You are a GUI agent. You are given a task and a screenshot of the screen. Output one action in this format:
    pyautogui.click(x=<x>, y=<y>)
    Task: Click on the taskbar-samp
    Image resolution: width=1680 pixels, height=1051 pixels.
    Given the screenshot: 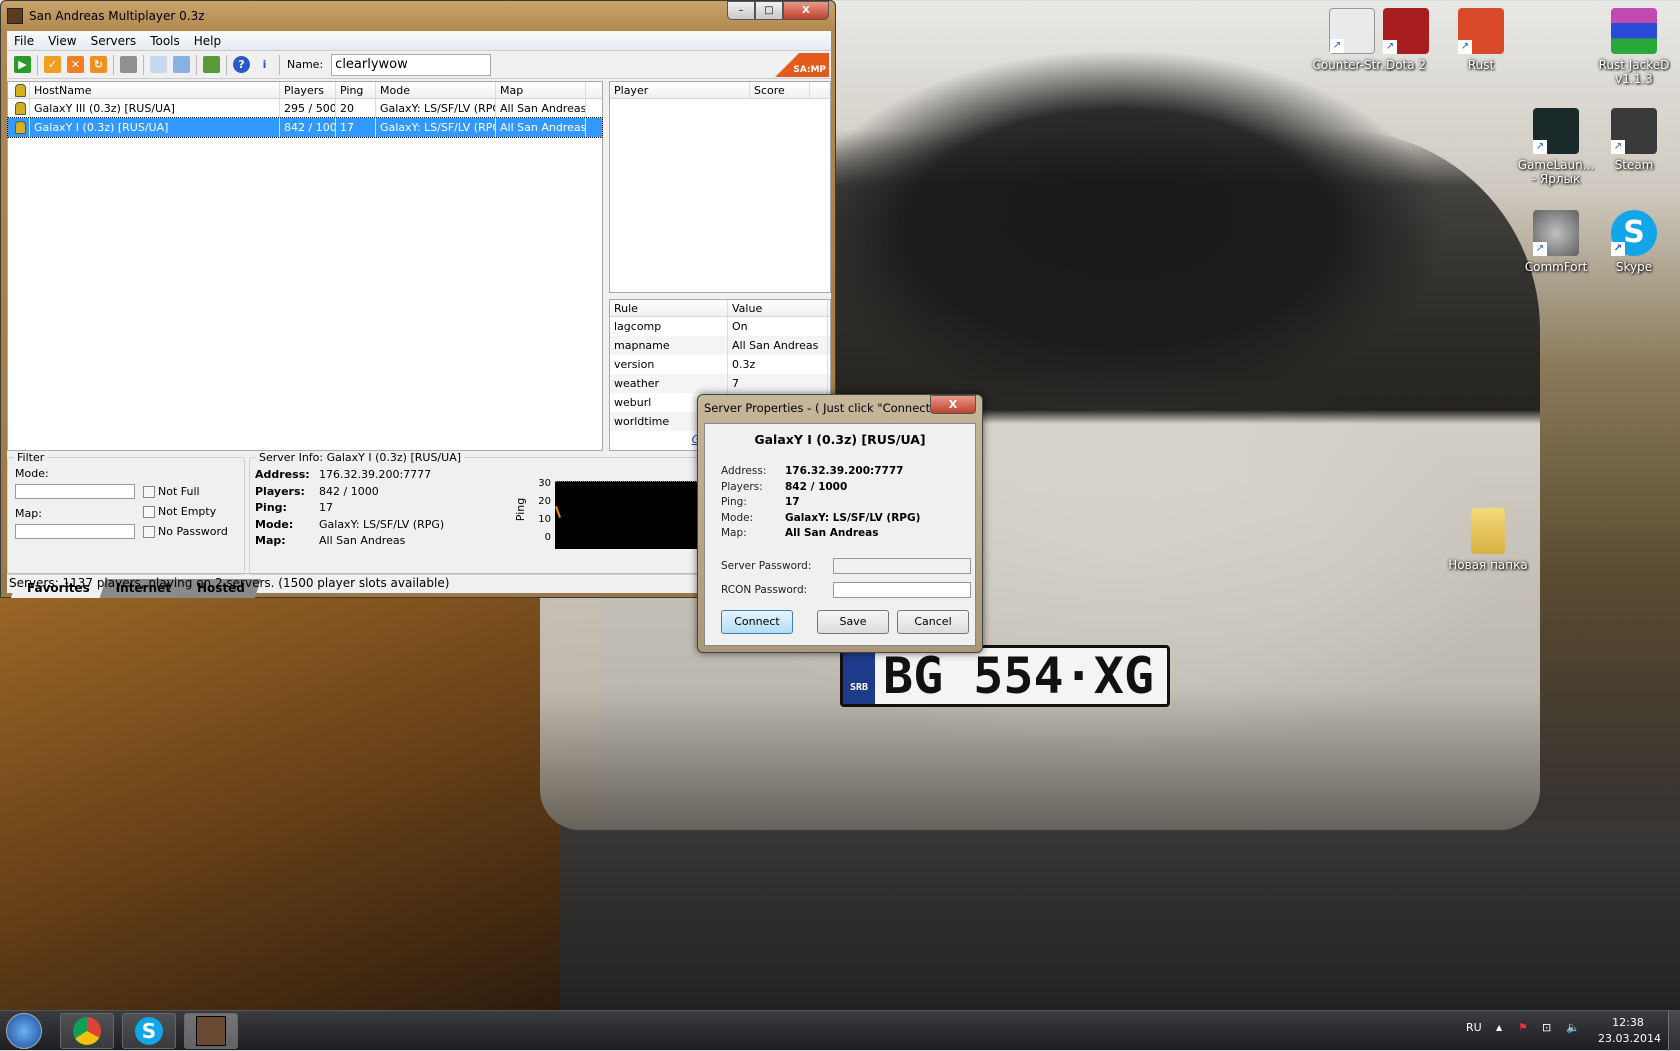 What is the action you would take?
    pyautogui.click(x=211, y=1031)
    